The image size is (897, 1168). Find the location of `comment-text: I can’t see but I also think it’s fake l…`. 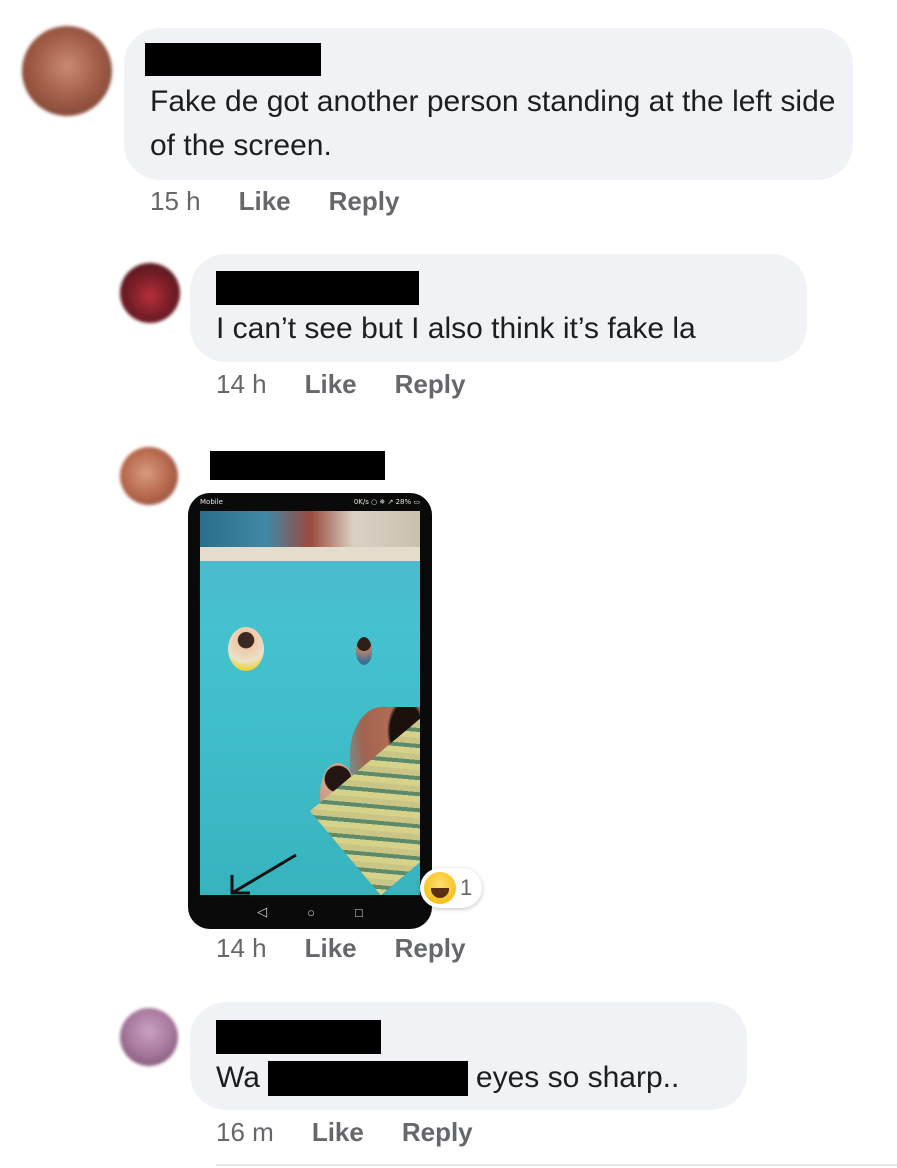

comment-text: I can’t see but I also think it’s fake l… is located at coordinates (456, 328).